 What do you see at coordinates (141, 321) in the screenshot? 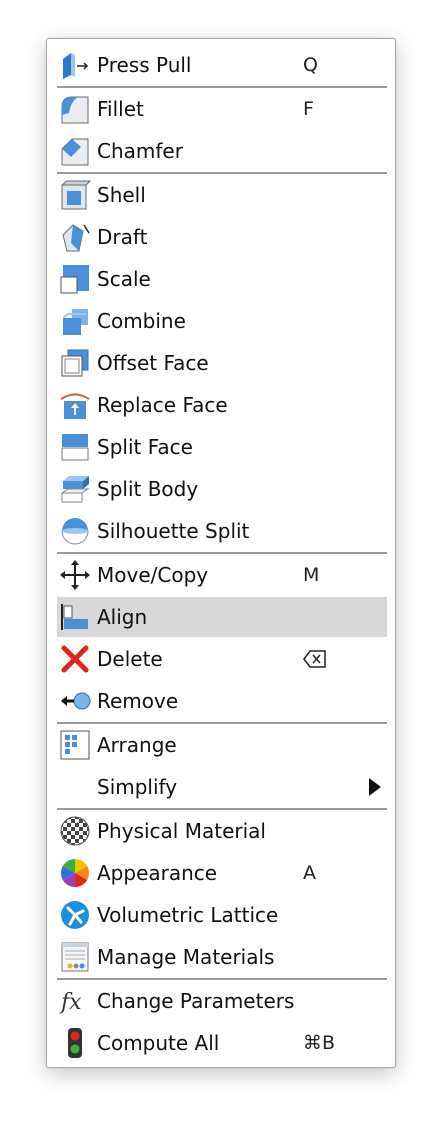
I see `menu-item-label: Combine` at bounding box center [141, 321].